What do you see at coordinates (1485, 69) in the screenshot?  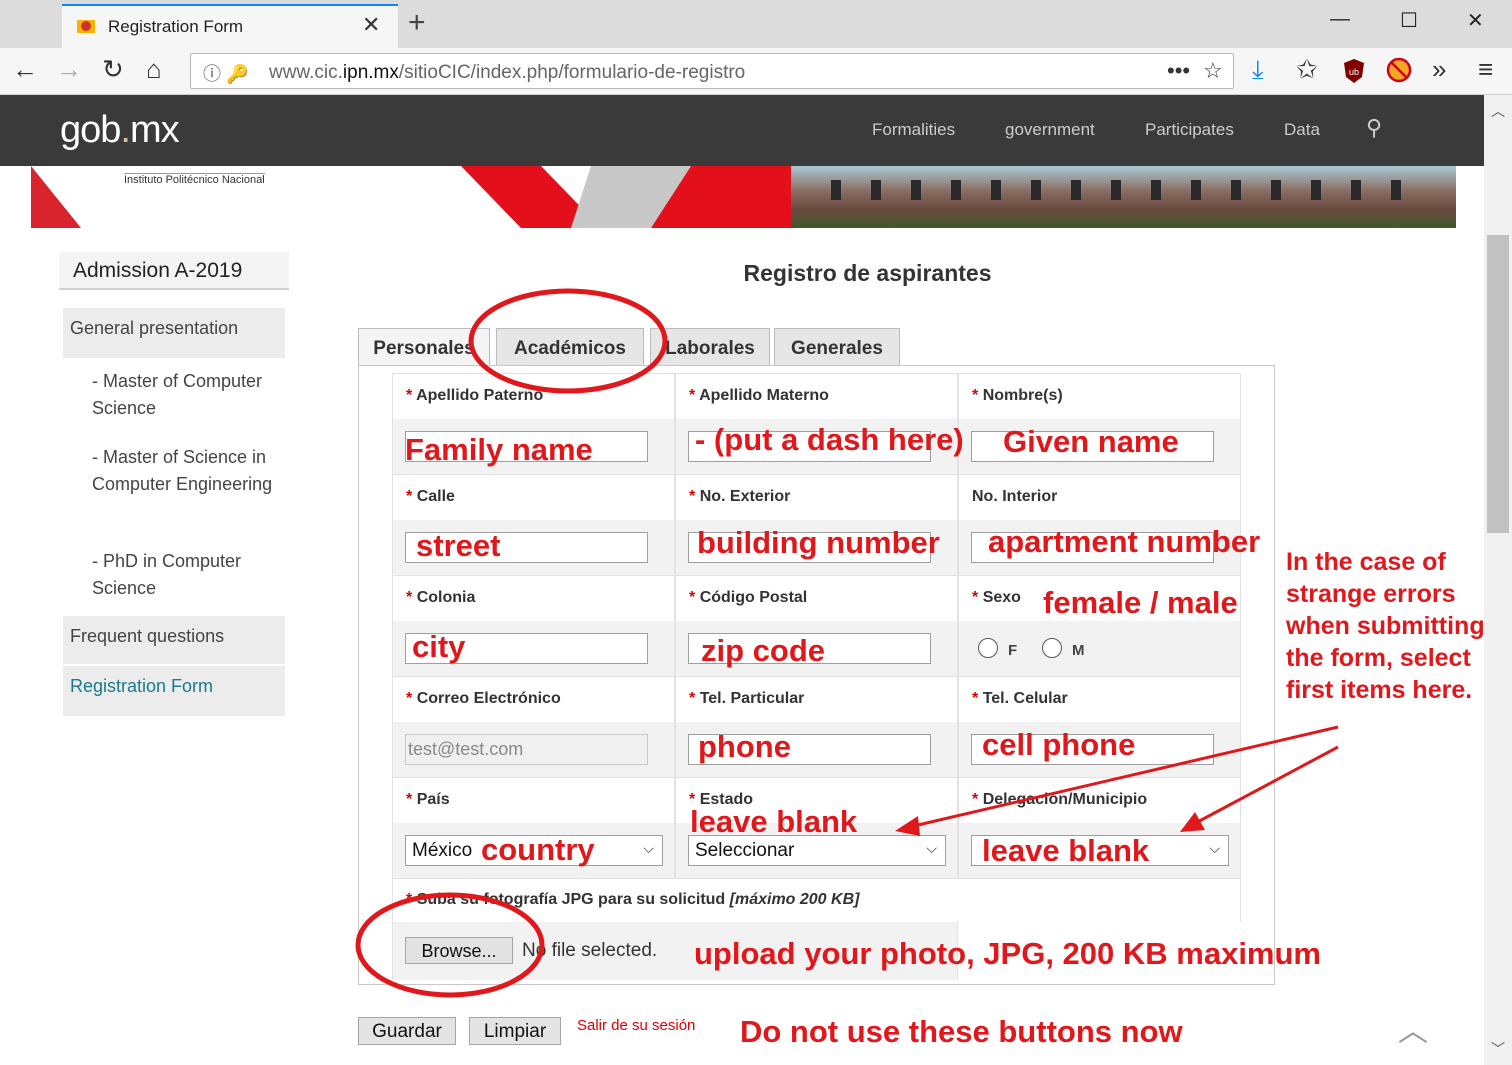 I see `menu-icon: ≡` at bounding box center [1485, 69].